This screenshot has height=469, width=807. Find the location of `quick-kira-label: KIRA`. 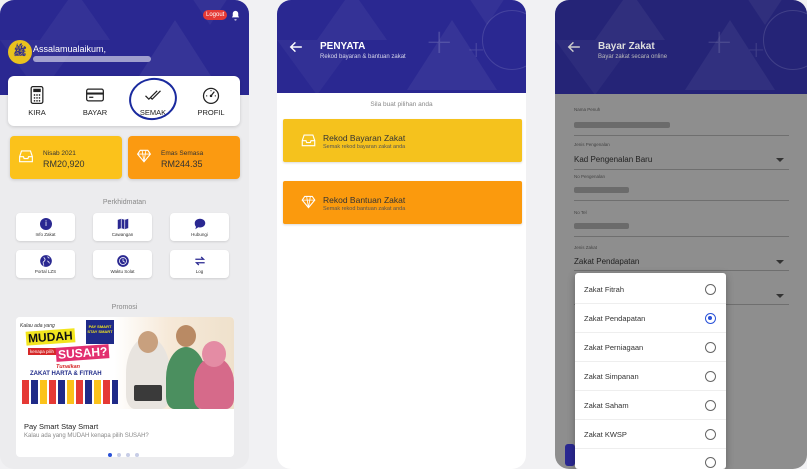

quick-kira-label: KIRA is located at coordinates (37, 112).